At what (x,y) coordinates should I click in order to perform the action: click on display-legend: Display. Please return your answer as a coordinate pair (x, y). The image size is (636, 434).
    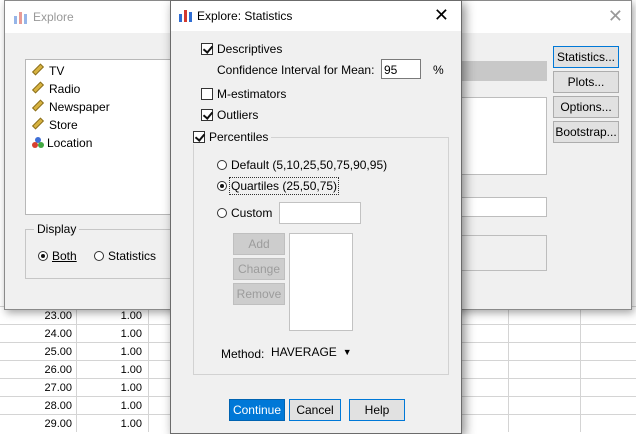
    Looking at the image, I should click on (57, 229).